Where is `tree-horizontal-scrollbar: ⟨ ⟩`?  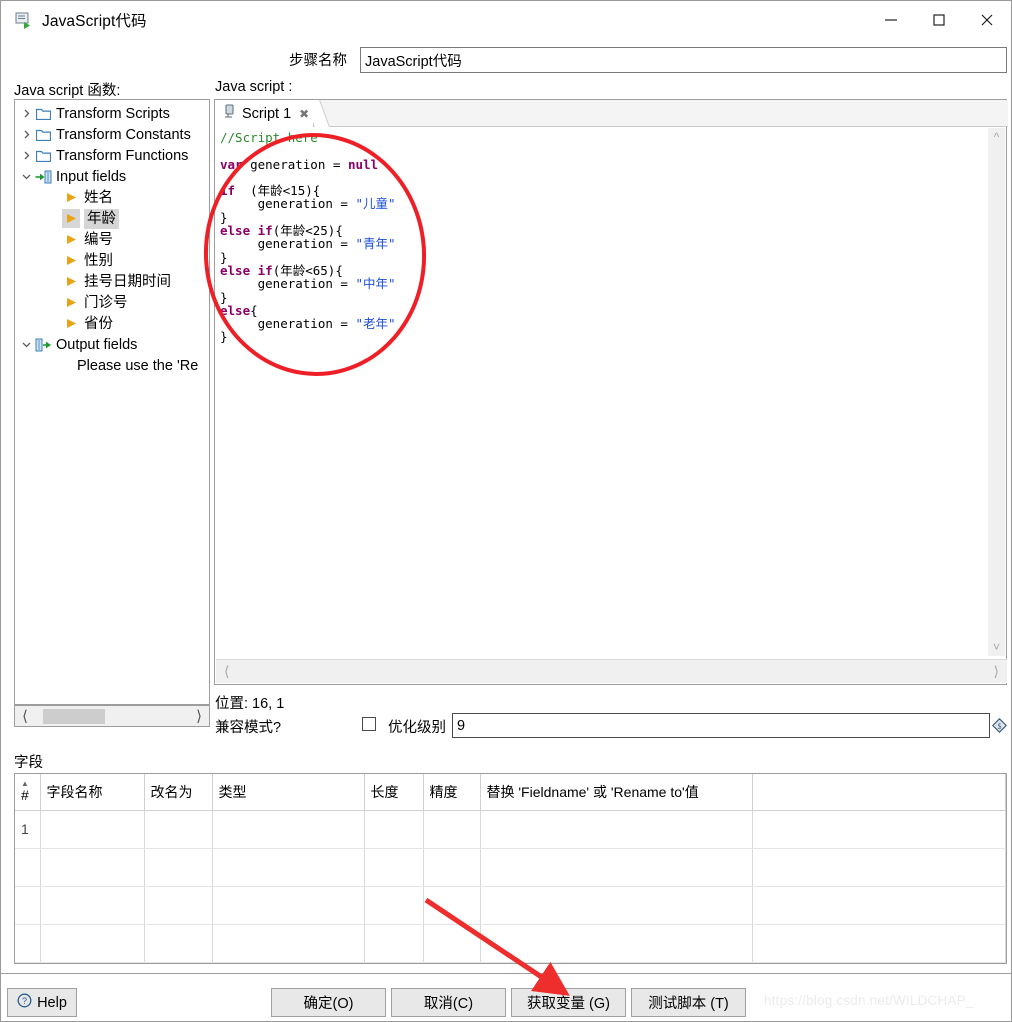
tree-horizontal-scrollbar: ⟨ ⟩ is located at coordinates (112, 716).